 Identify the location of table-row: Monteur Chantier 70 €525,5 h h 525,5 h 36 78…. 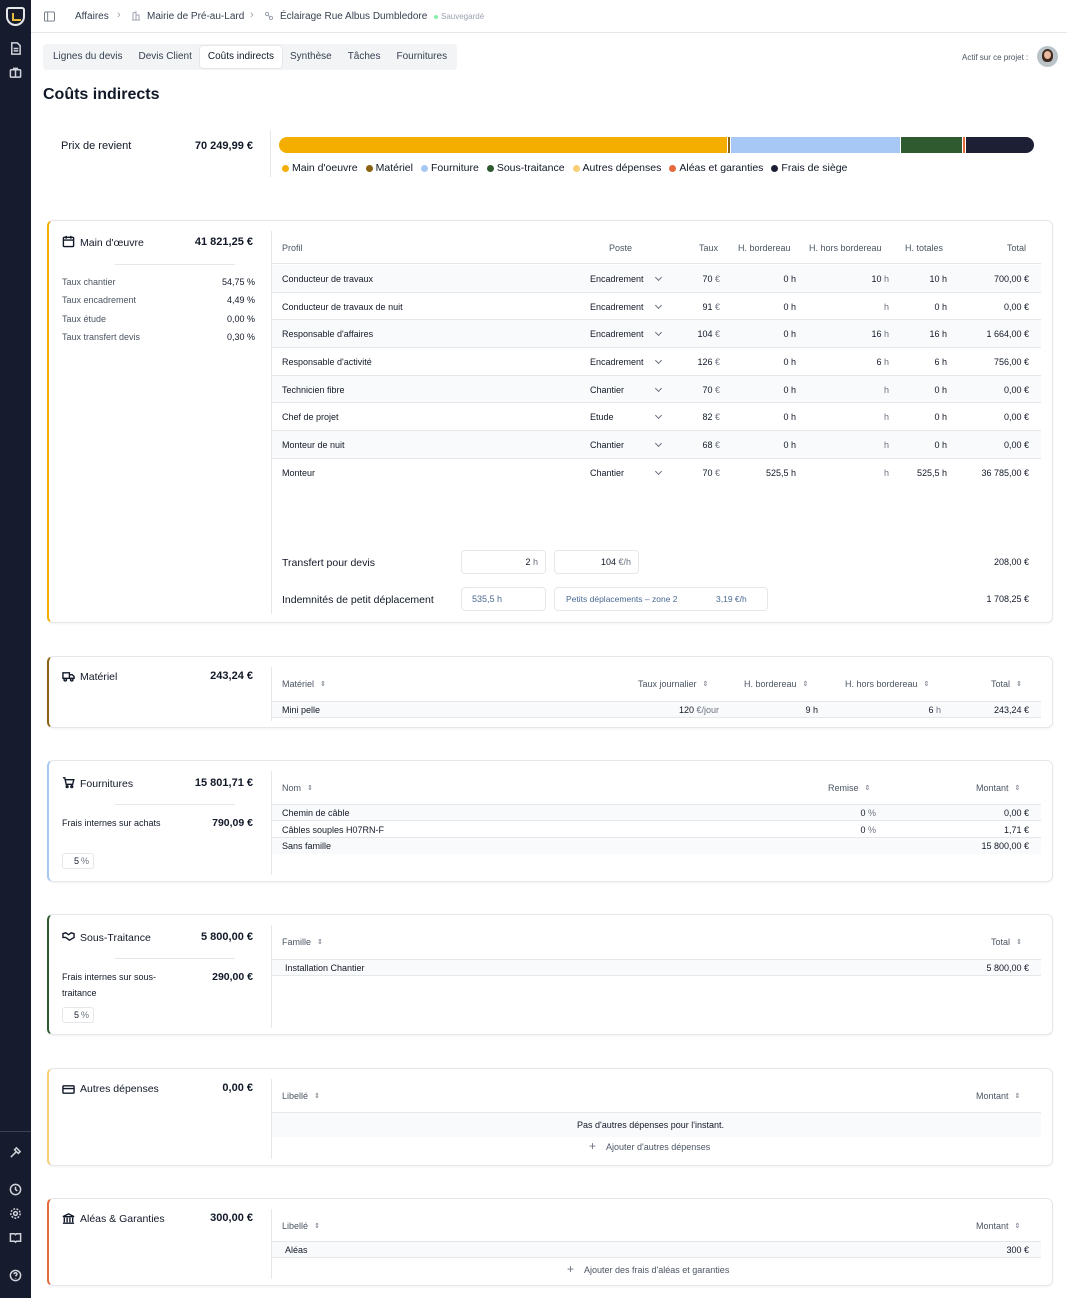
(656, 473).